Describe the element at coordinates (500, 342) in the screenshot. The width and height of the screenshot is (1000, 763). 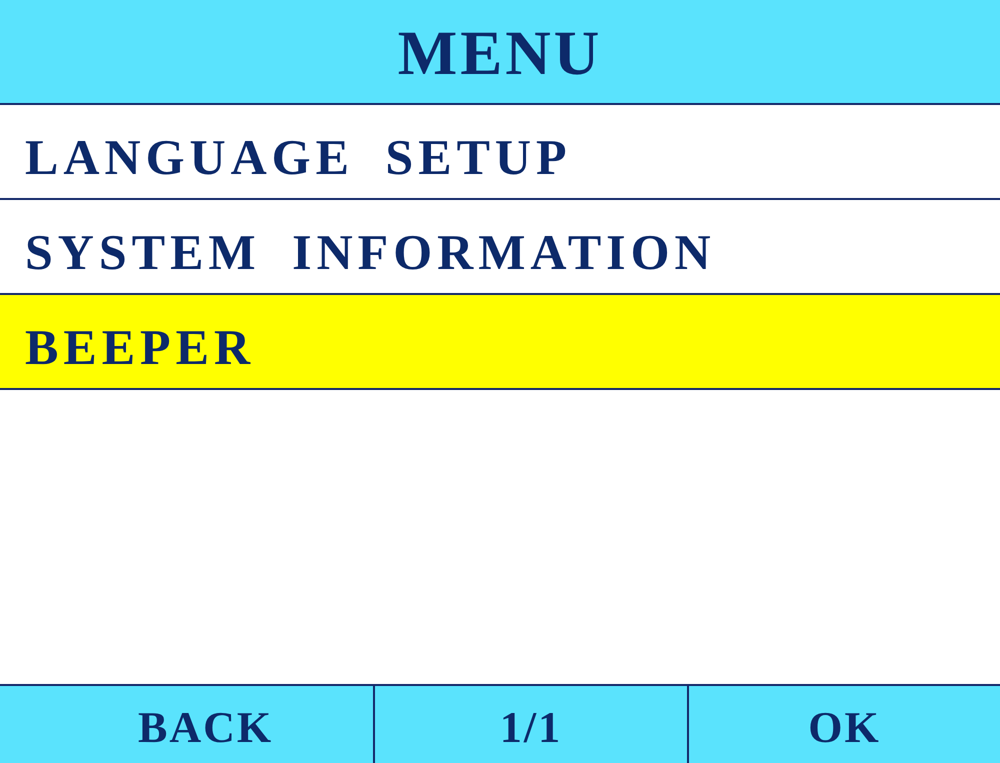
I see `menu-item: BEEPER` at that location.